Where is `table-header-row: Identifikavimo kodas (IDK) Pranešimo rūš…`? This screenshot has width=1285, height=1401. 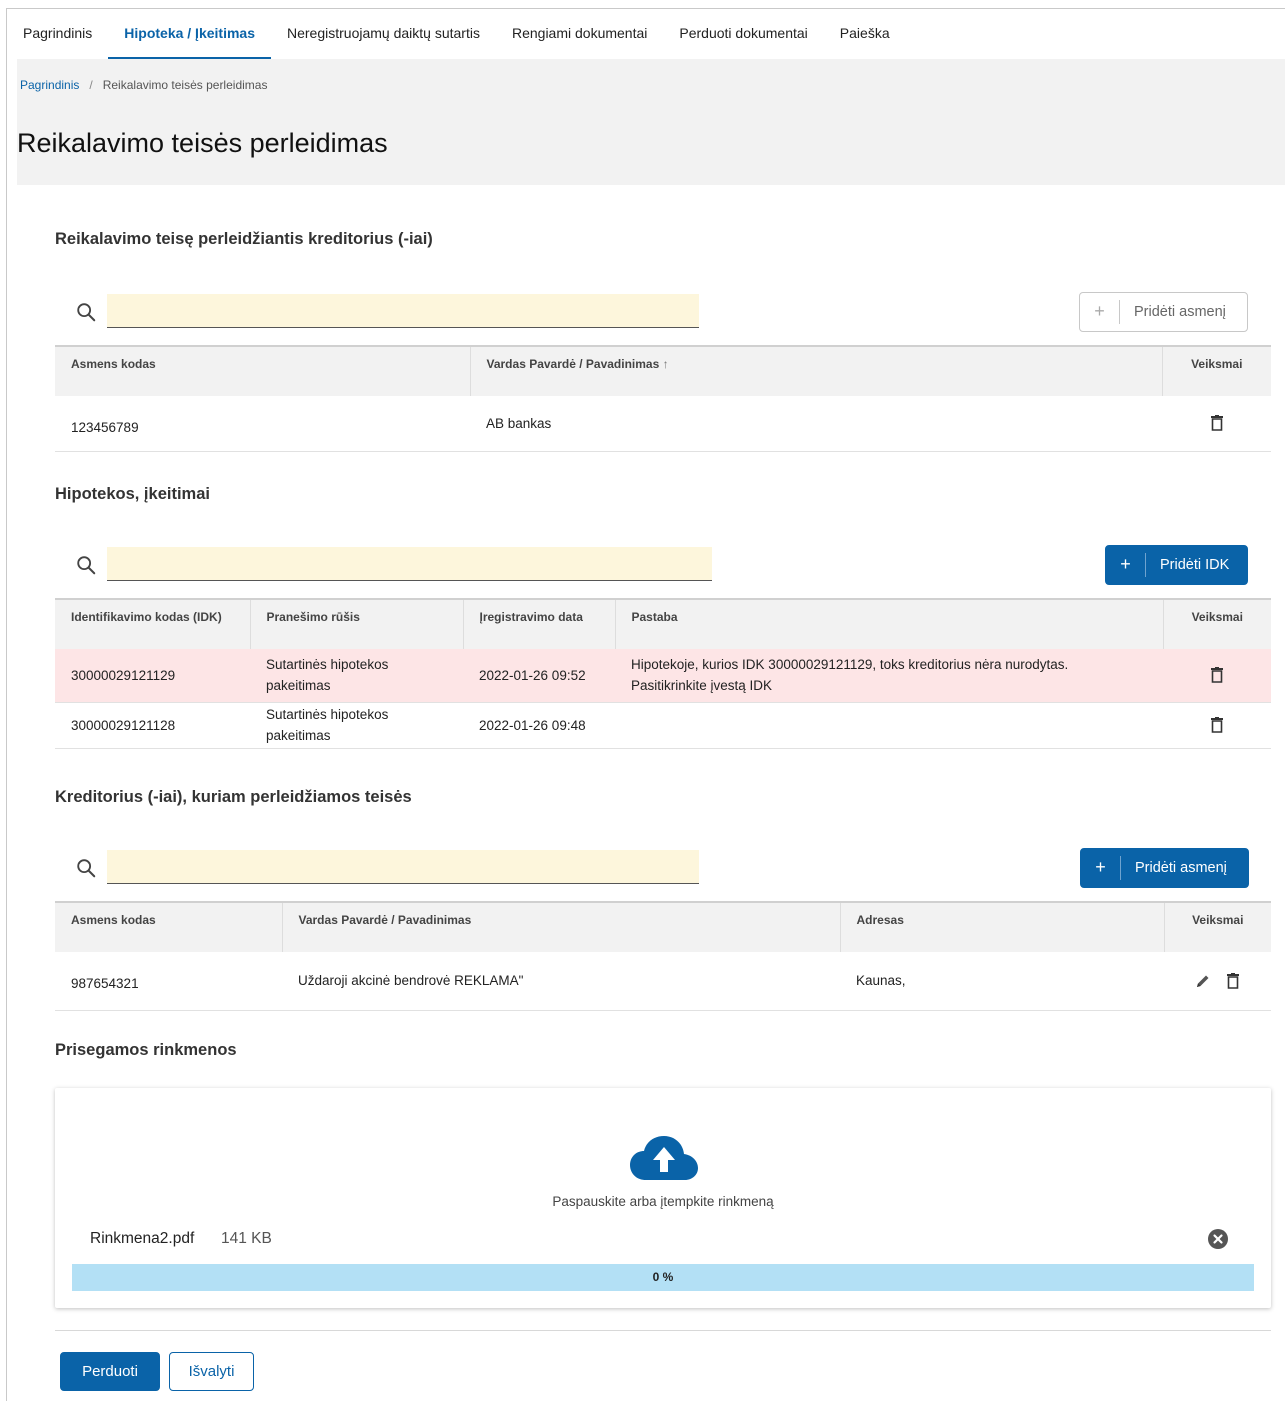 table-header-row: Identifikavimo kodas (IDK) Pranešimo rūš… is located at coordinates (663, 623).